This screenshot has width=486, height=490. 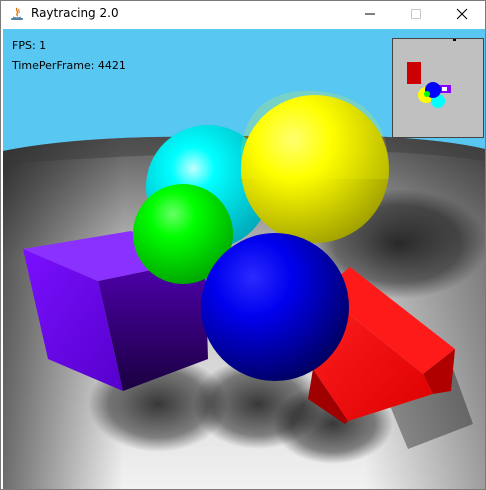 What do you see at coordinates (444, 89) in the screenshot?
I see `minimap-marker` at bounding box center [444, 89].